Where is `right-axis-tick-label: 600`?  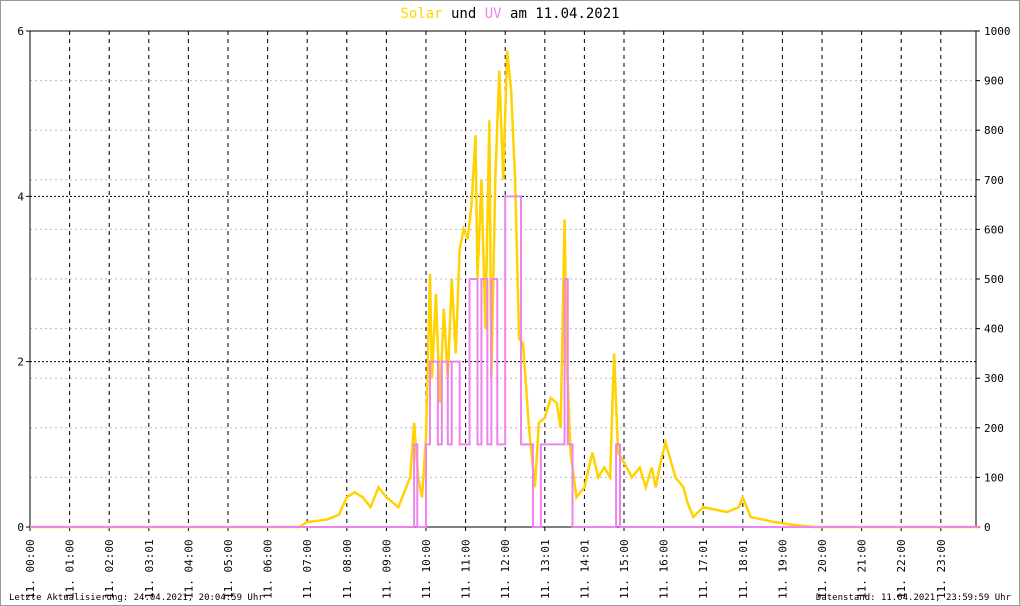 right-axis-tick-label: 600 is located at coordinates (994, 229).